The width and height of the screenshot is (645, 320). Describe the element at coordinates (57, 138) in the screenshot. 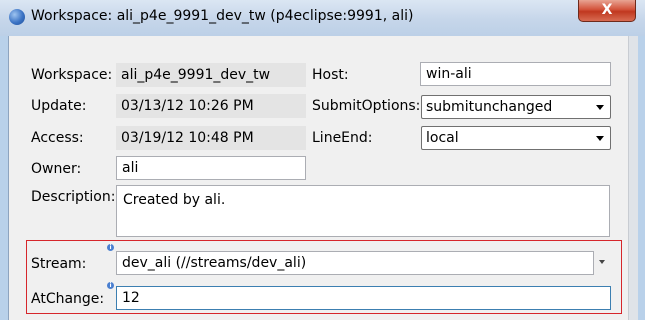

I see `access-label: Access:` at that location.